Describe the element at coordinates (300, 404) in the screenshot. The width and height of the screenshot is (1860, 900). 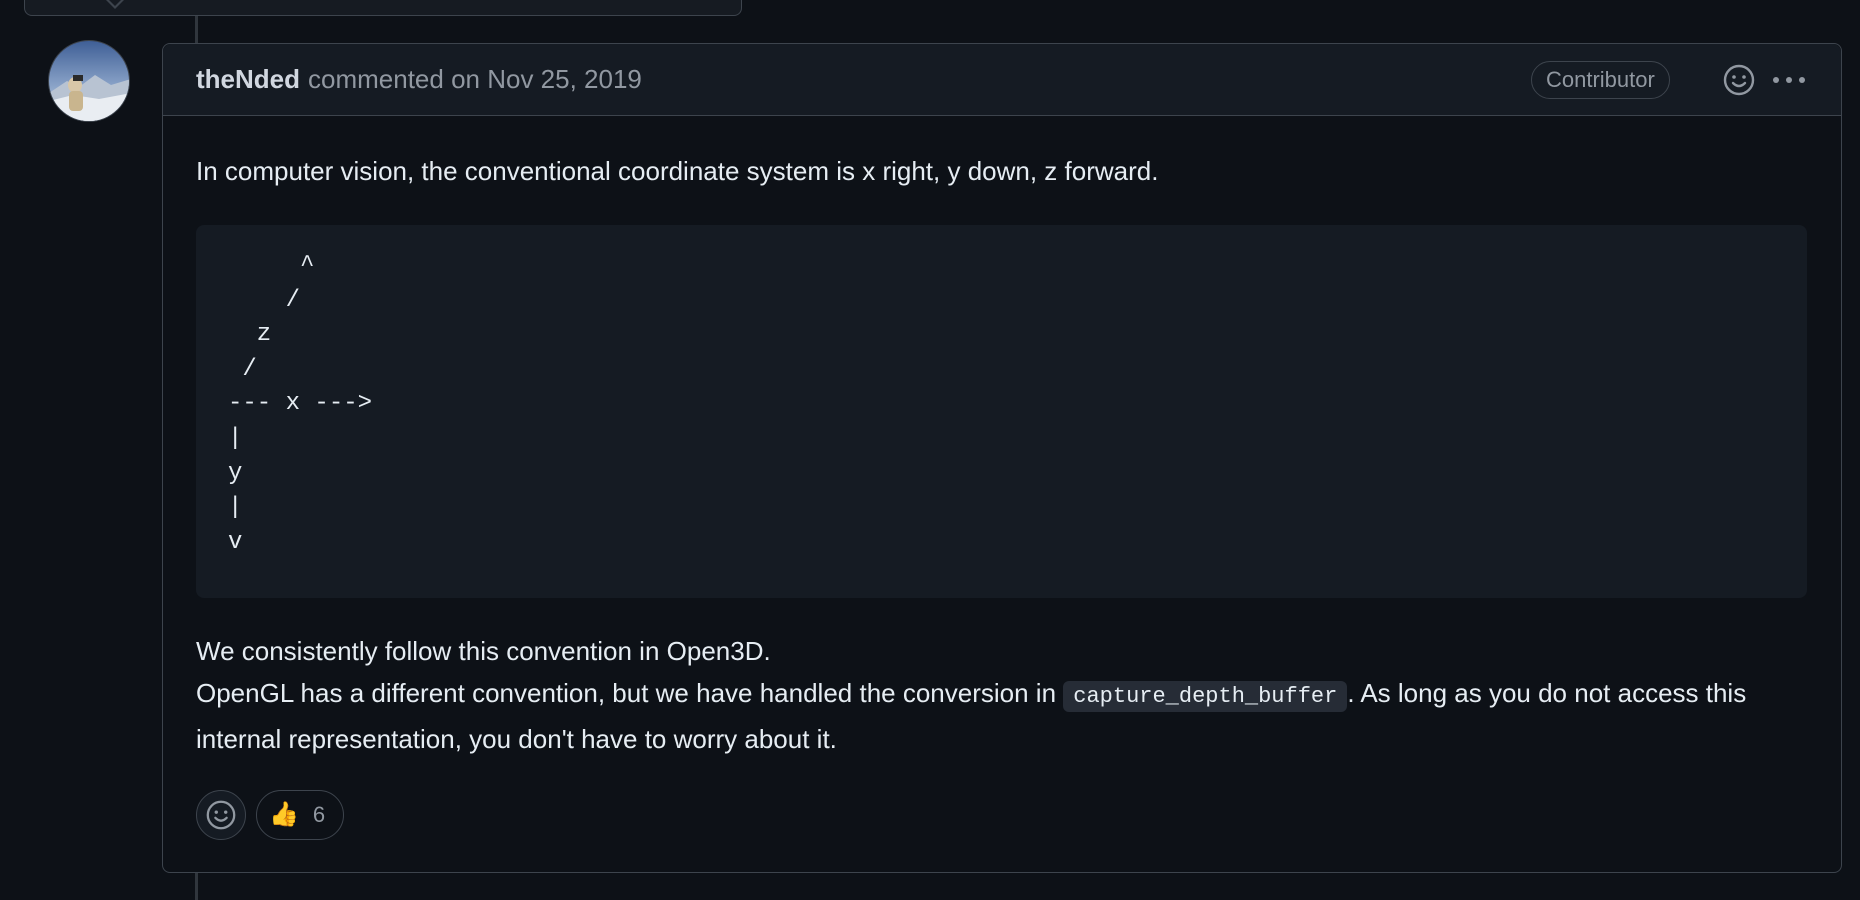
I see `code-content: ^ / z / --- x ---> | y | v` at that location.